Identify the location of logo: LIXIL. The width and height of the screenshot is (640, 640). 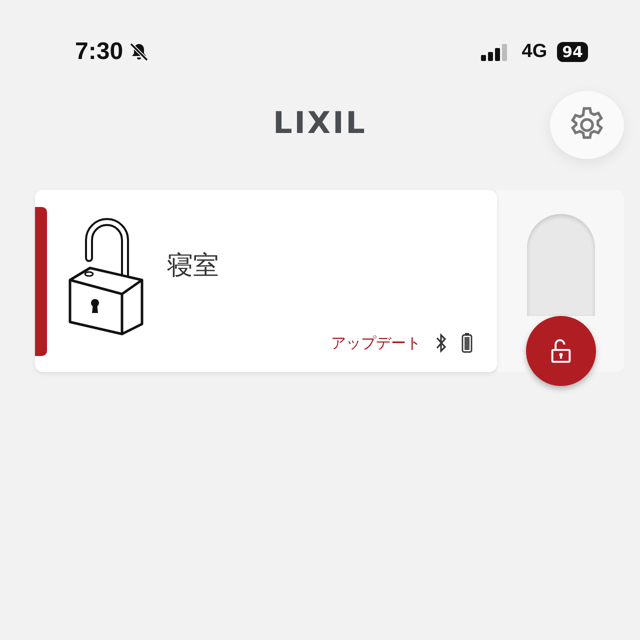
(320, 123).